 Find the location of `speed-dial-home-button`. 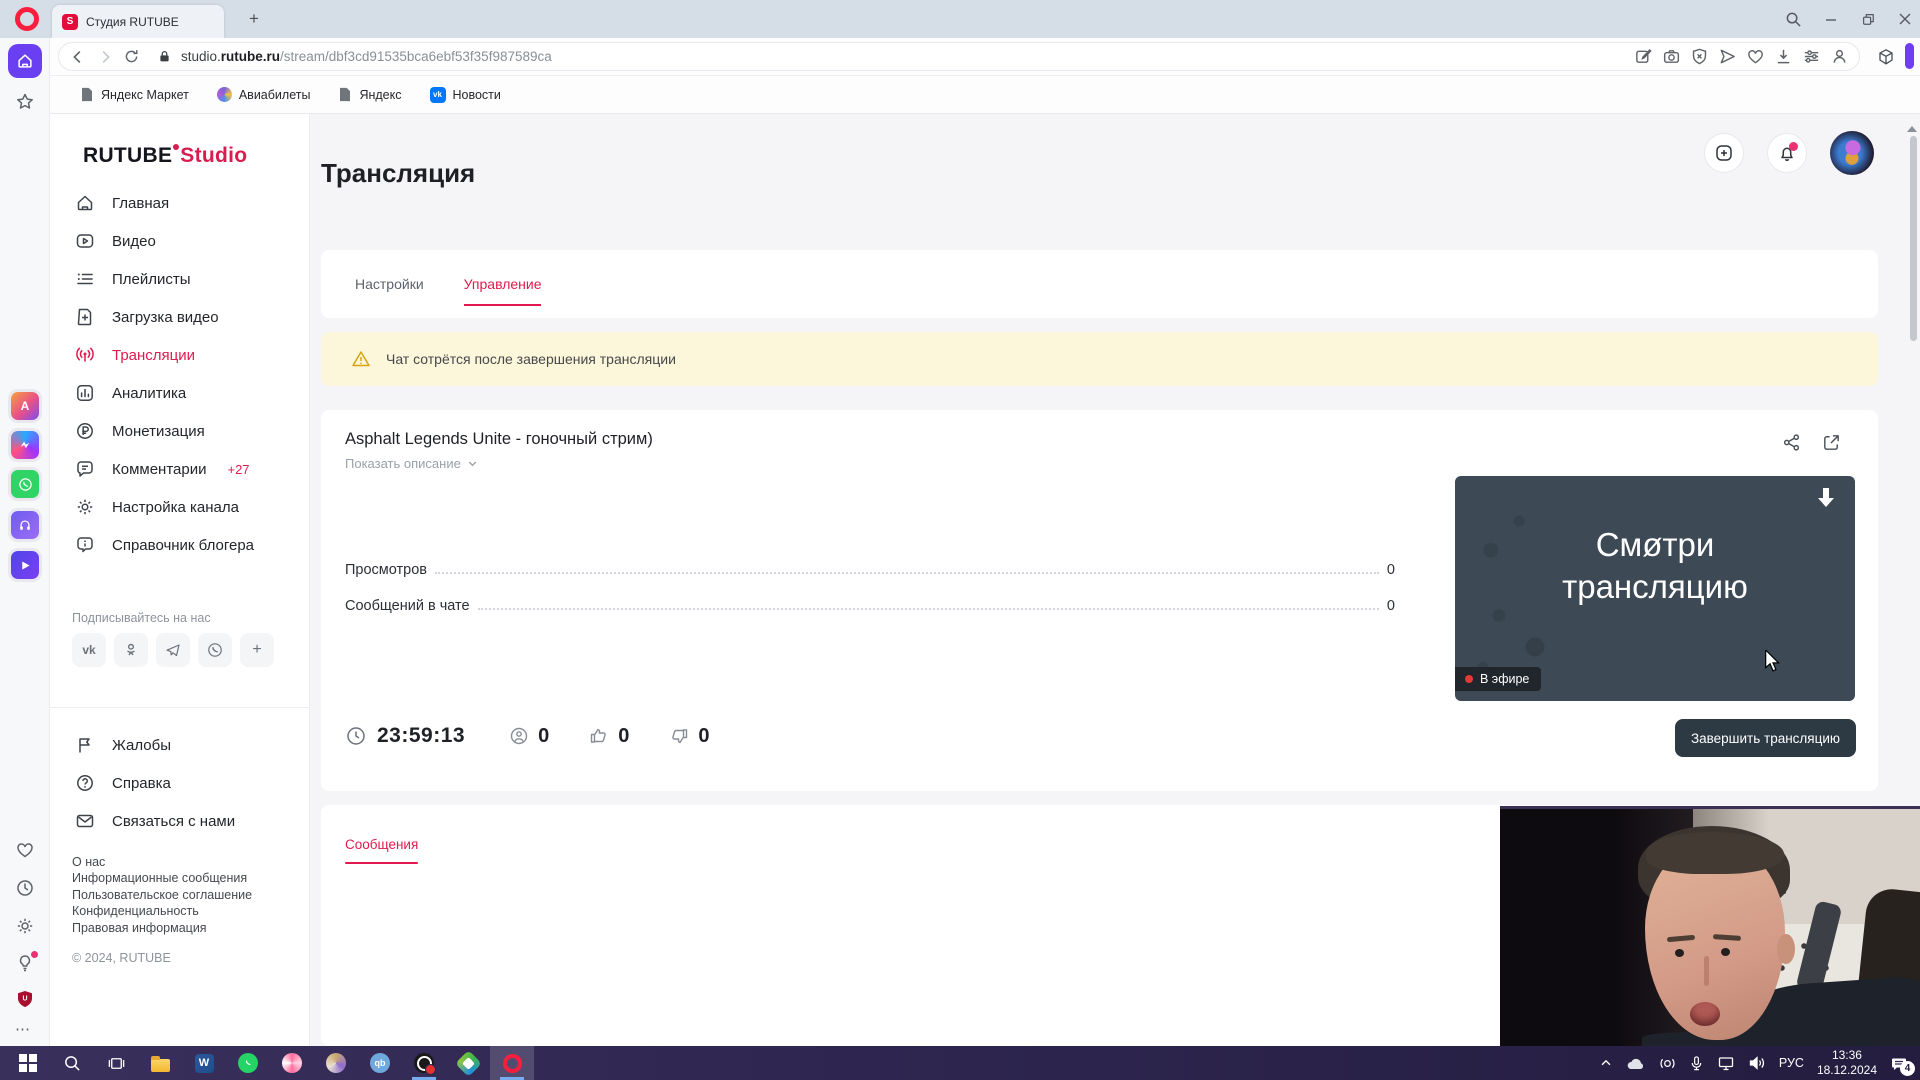

speed-dial-home-button is located at coordinates (25, 61).